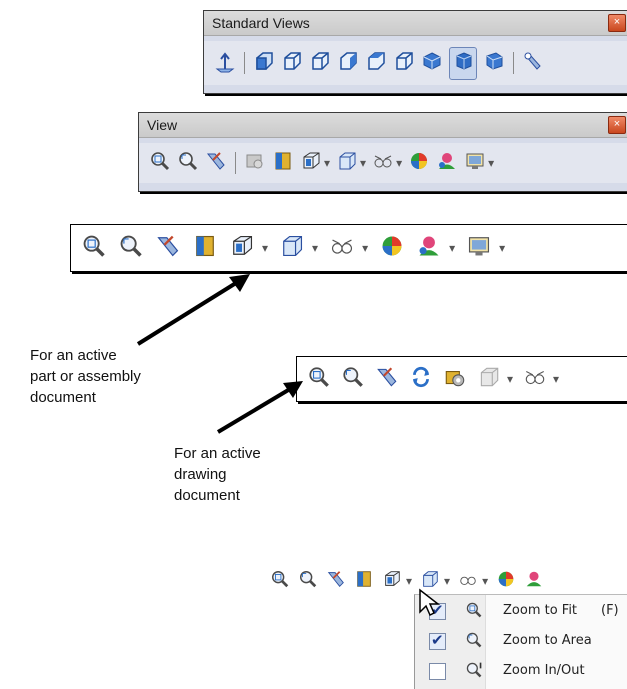 The height and width of the screenshot is (689, 627). What do you see at coordinates (364, 581) in the screenshot?
I see `section-view-icon` at bounding box center [364, 581].